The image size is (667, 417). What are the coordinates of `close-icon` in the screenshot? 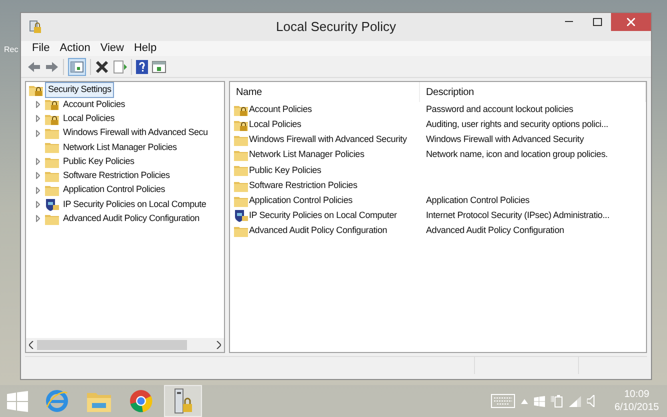 It's located at (631, 22).